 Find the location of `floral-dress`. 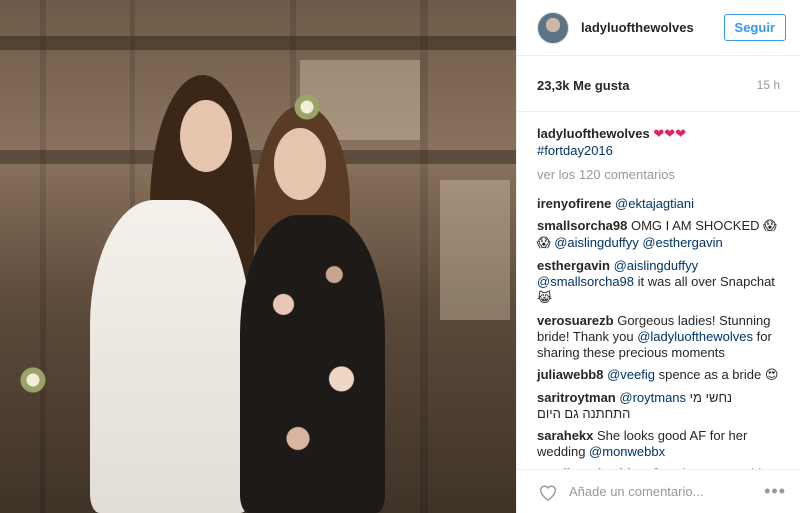

floral-dress is located at coordinates (312, 364).